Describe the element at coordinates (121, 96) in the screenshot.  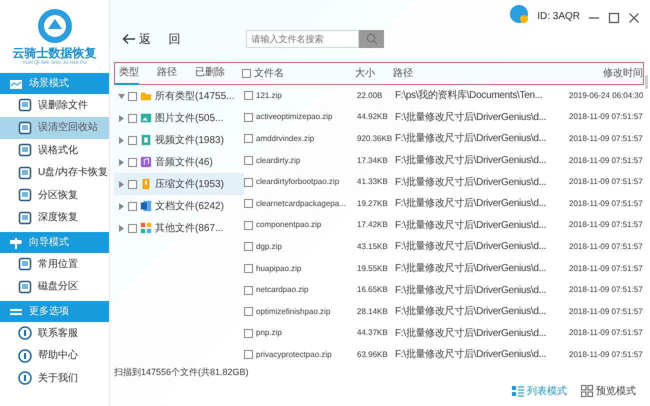
I see `collapse-icon` at that location.